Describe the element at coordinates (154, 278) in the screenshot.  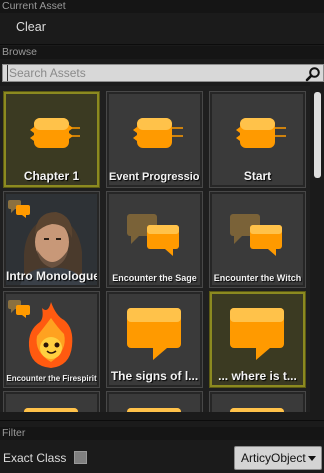
I see `tile-caption: Encounter the Sage` at that location.